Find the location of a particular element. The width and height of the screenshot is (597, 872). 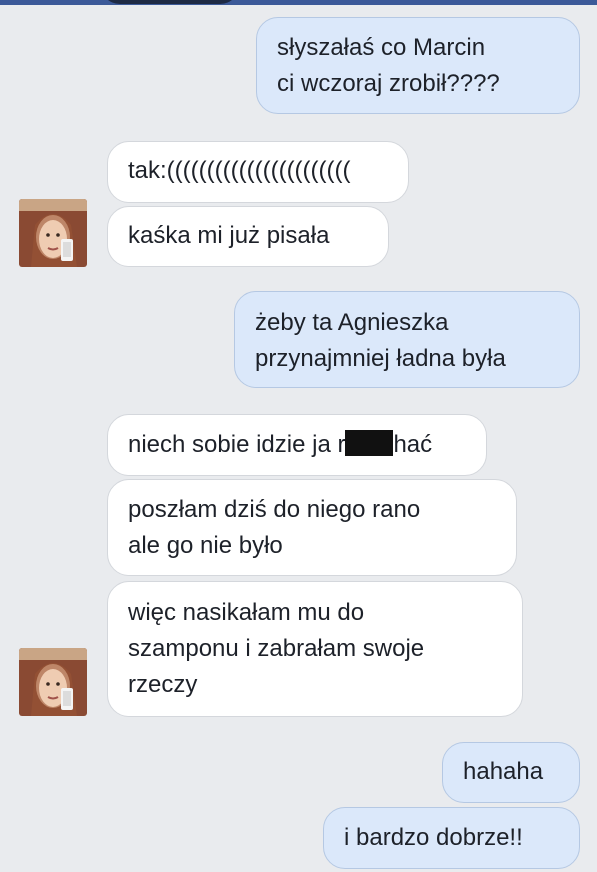

message-bubble-outgoing: i bardzo dobrze!! is located at coordinates (451, 838).